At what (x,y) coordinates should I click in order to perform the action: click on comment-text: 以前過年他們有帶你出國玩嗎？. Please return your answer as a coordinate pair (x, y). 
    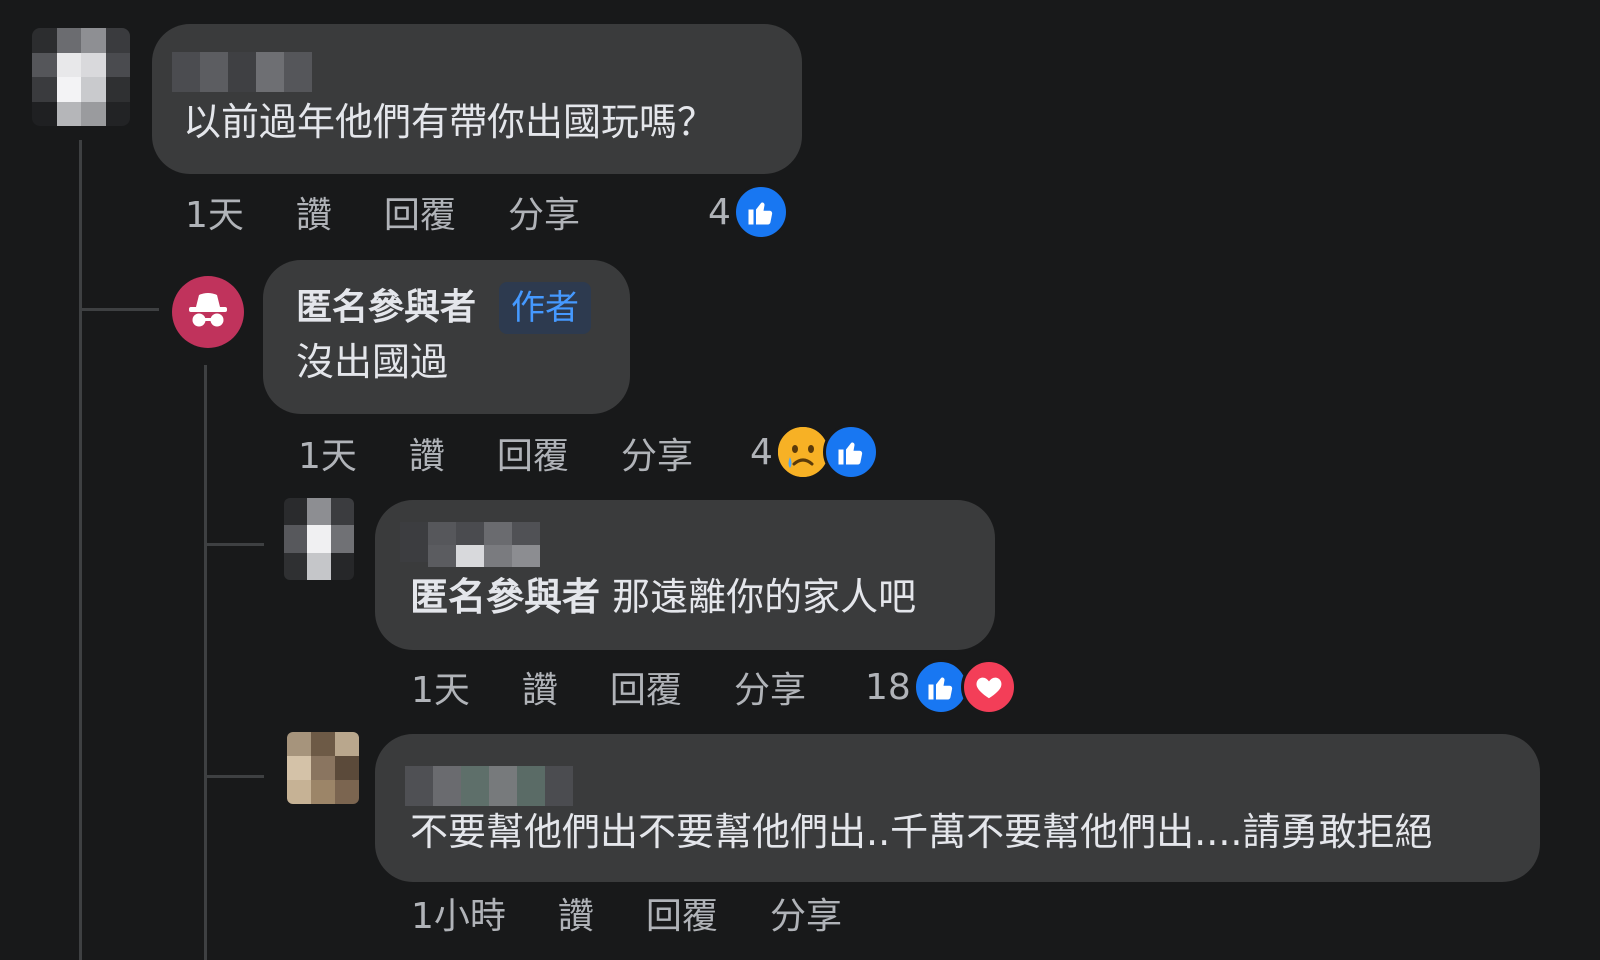
    Looking at the image, I should click on (449, 122).